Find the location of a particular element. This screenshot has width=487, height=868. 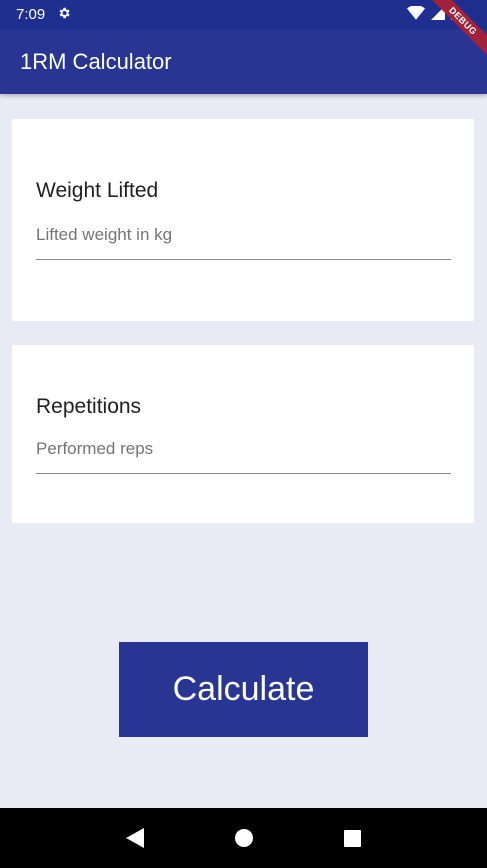

back-icon is located at coordinates (135, 838).